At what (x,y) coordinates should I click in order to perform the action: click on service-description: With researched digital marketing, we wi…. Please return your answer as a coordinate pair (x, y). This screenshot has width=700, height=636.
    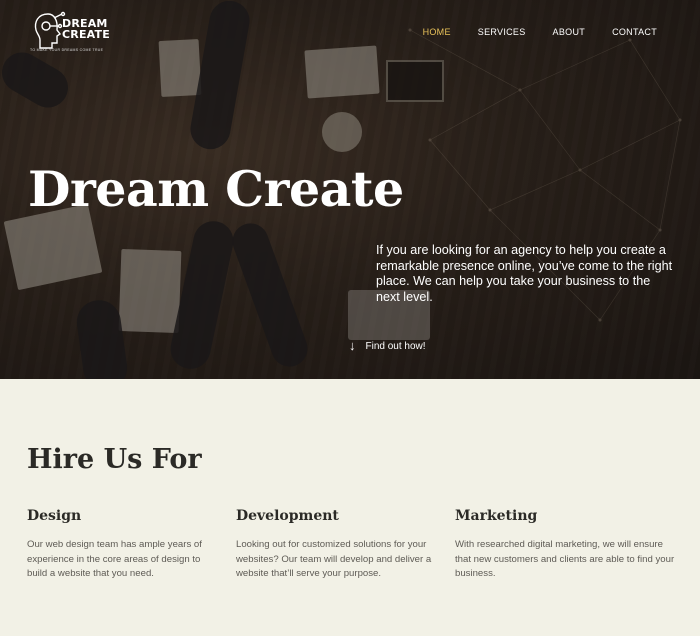
    Looking at the image, I should click on (565, 559).